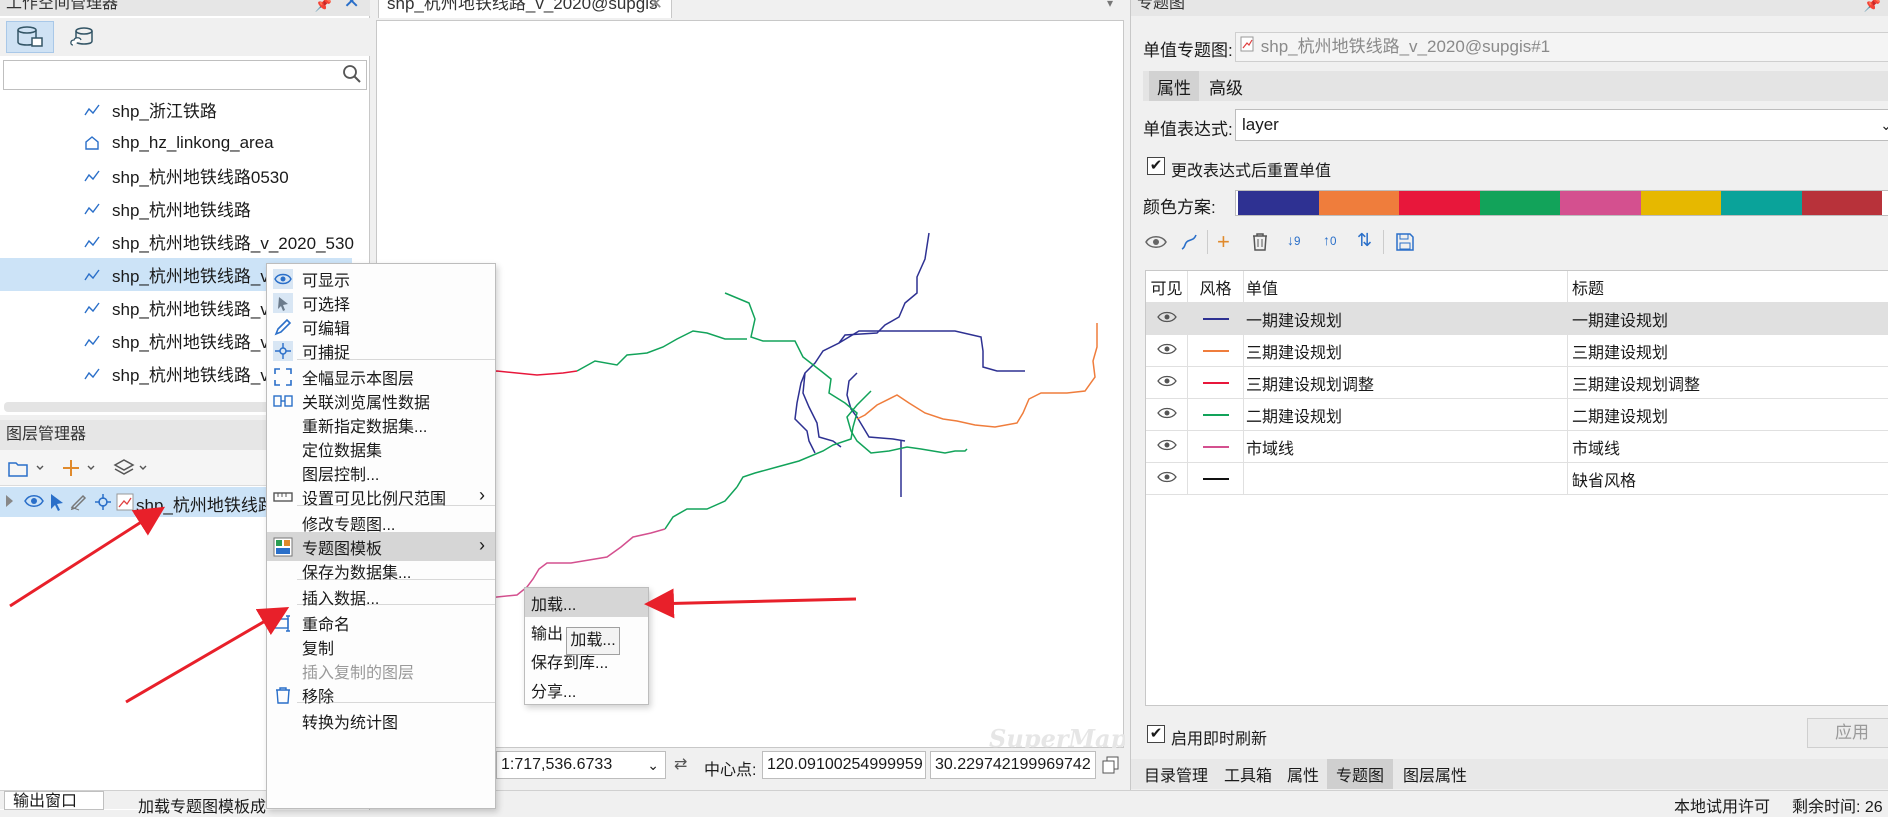 Image resolution: width=1888 pixels, height=817 pixels. What do you see at coordinates (1405, 244) in the screenshot?
I see `save-icon` at bounding box center [1405, 244].